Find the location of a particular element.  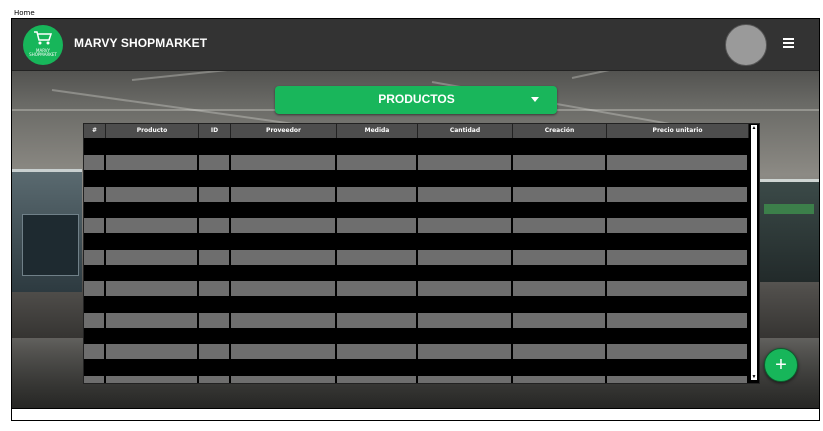

column-header-supplier: Proveedor is located at coordinates (284, 131).